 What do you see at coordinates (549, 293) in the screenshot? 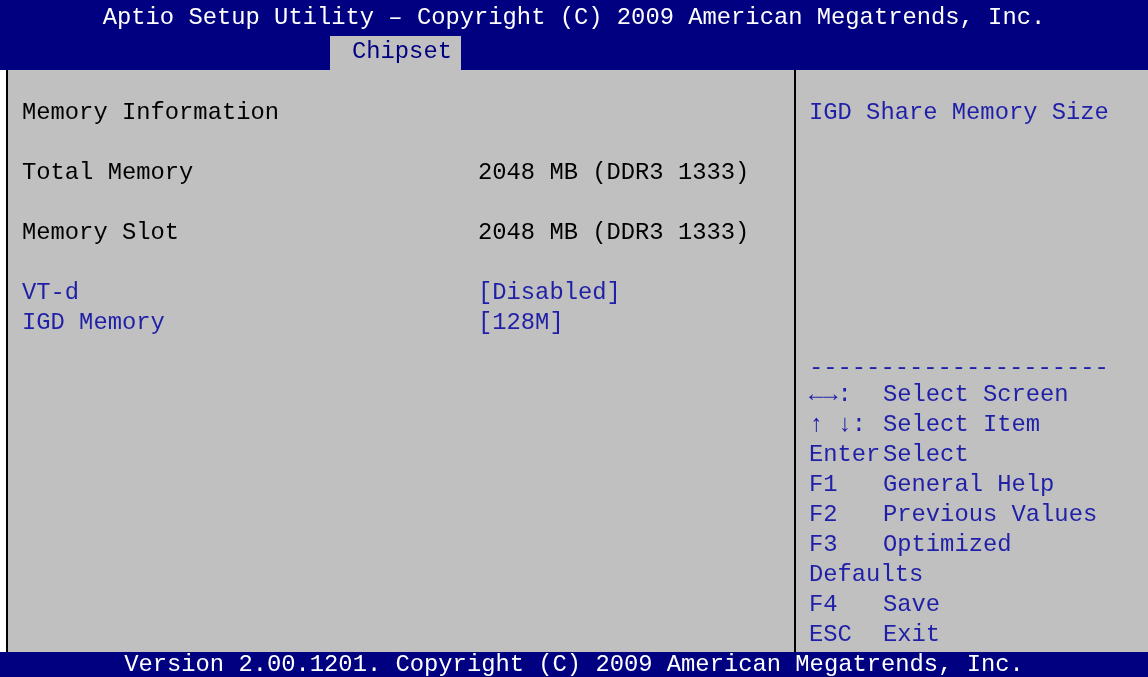
I see `setting-value: [Disabled]` at bounding box center [549, 293].